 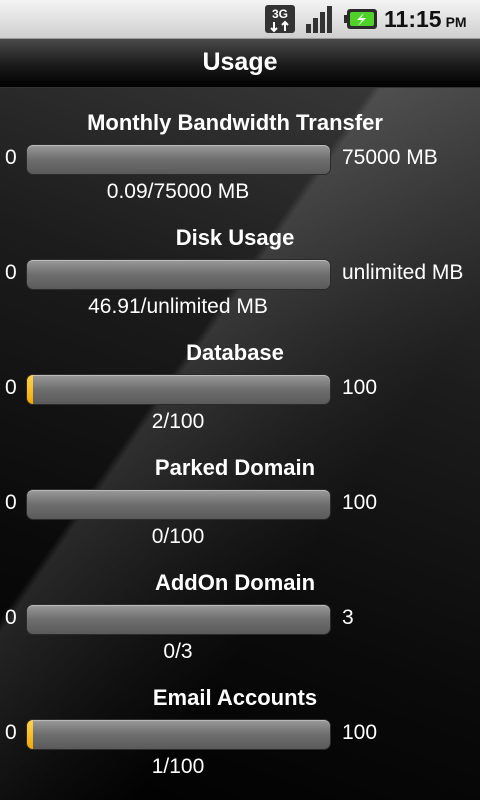 I want to click on page-title: Usage, so click(x=240, y=63).